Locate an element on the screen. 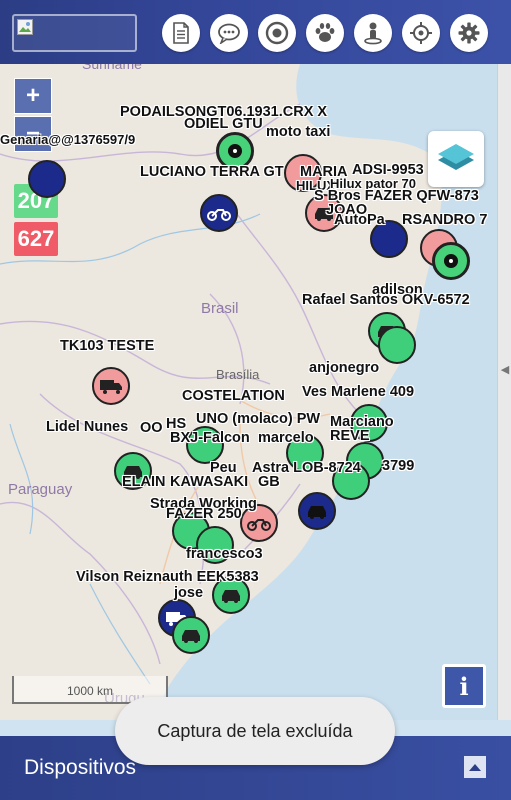  place-label-suriname: Suriname is located at coordinates (112, 68).